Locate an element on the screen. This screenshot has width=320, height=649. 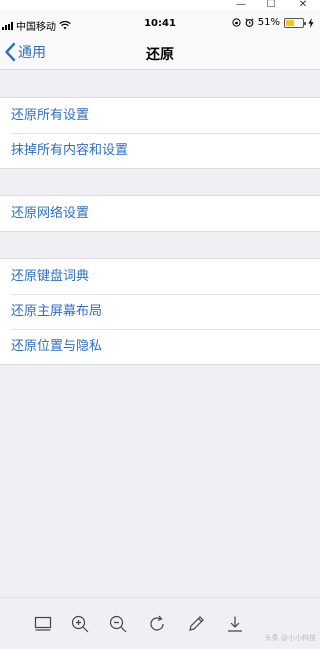
reset-network-settings-row: 还原网络设置 is located at coordinates (160, 213).